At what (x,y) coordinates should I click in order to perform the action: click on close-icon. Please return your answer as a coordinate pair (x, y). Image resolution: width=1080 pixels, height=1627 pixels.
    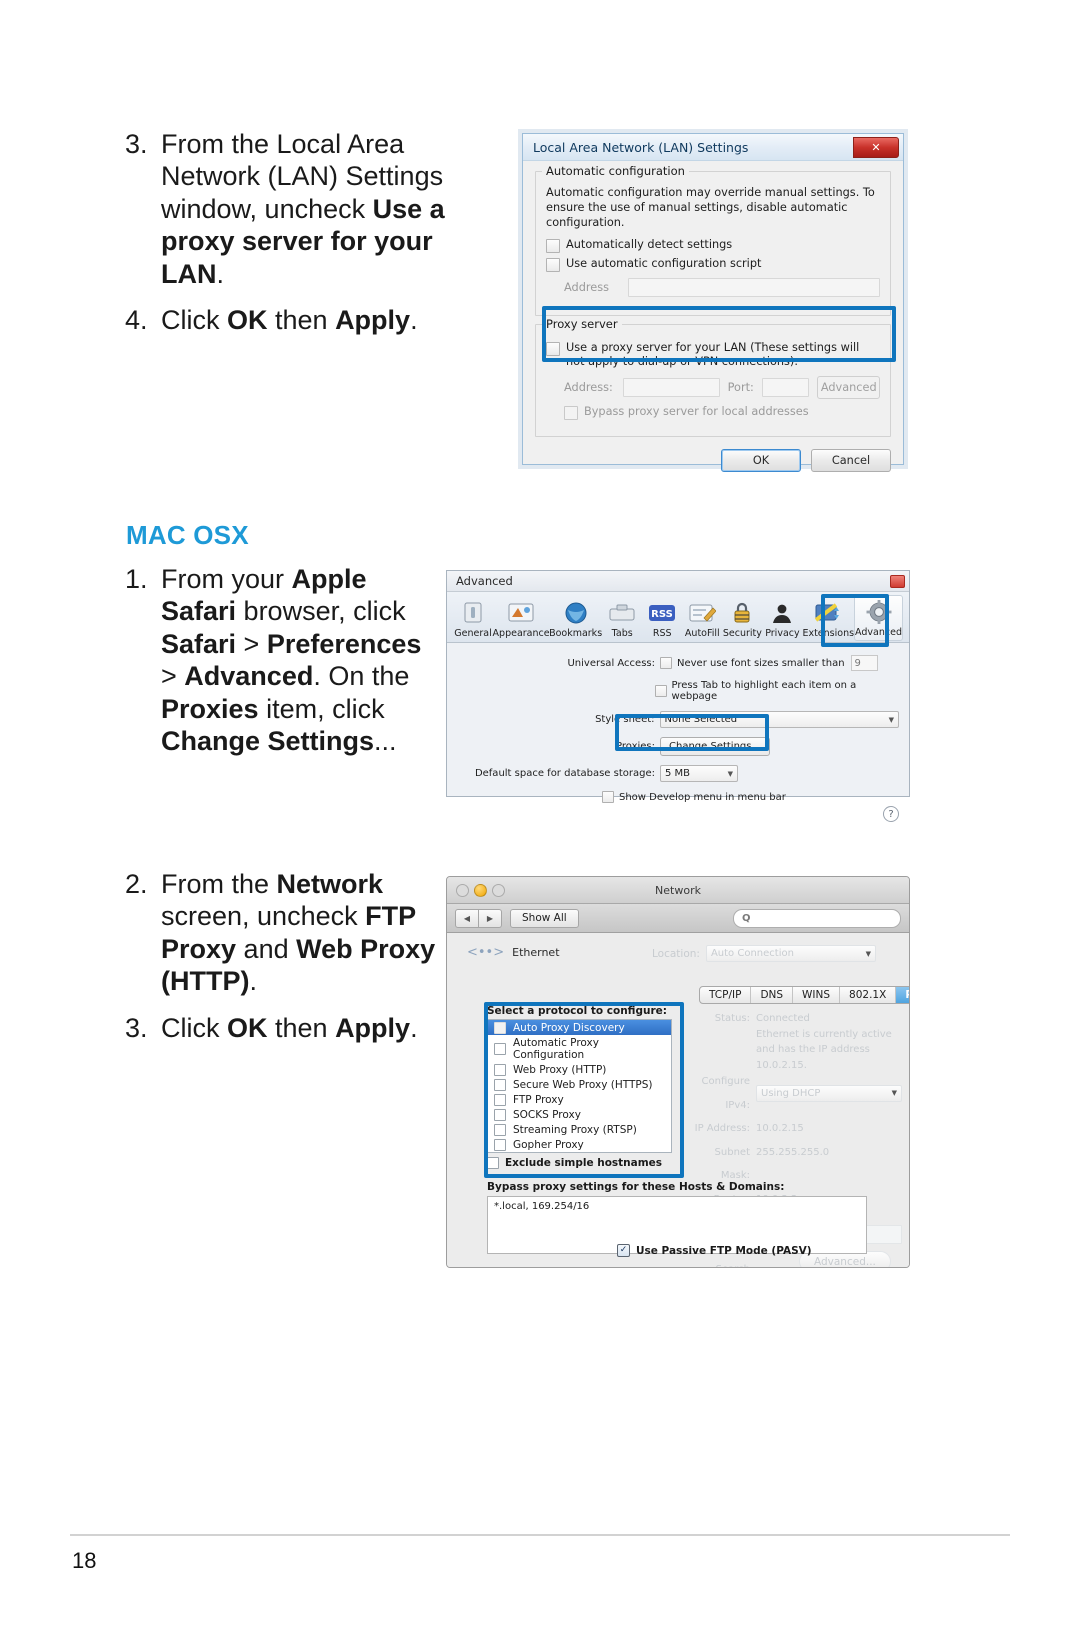
    Looking at the image, I should click on (897, 581).